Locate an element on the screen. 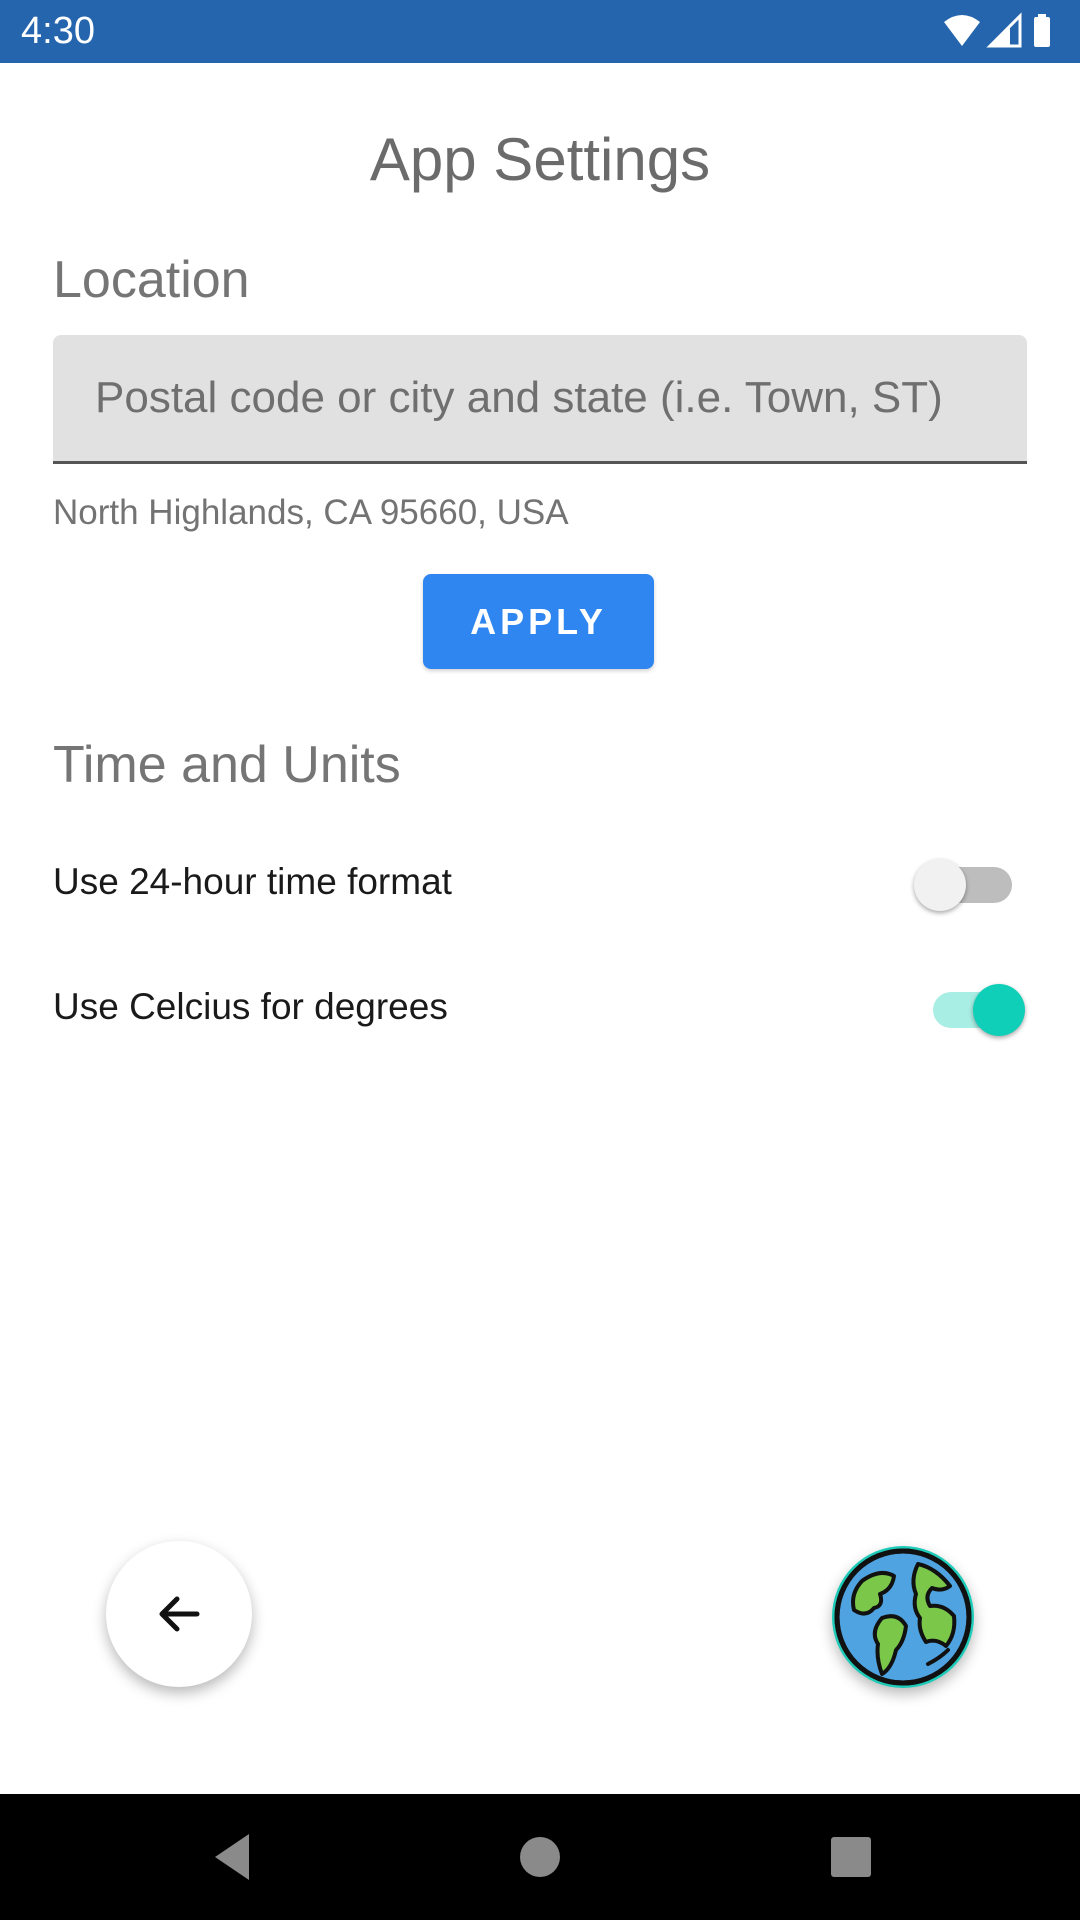 This screenshot has height=1920, width=1080. wifi-icon is located at coordinates (962, 30).